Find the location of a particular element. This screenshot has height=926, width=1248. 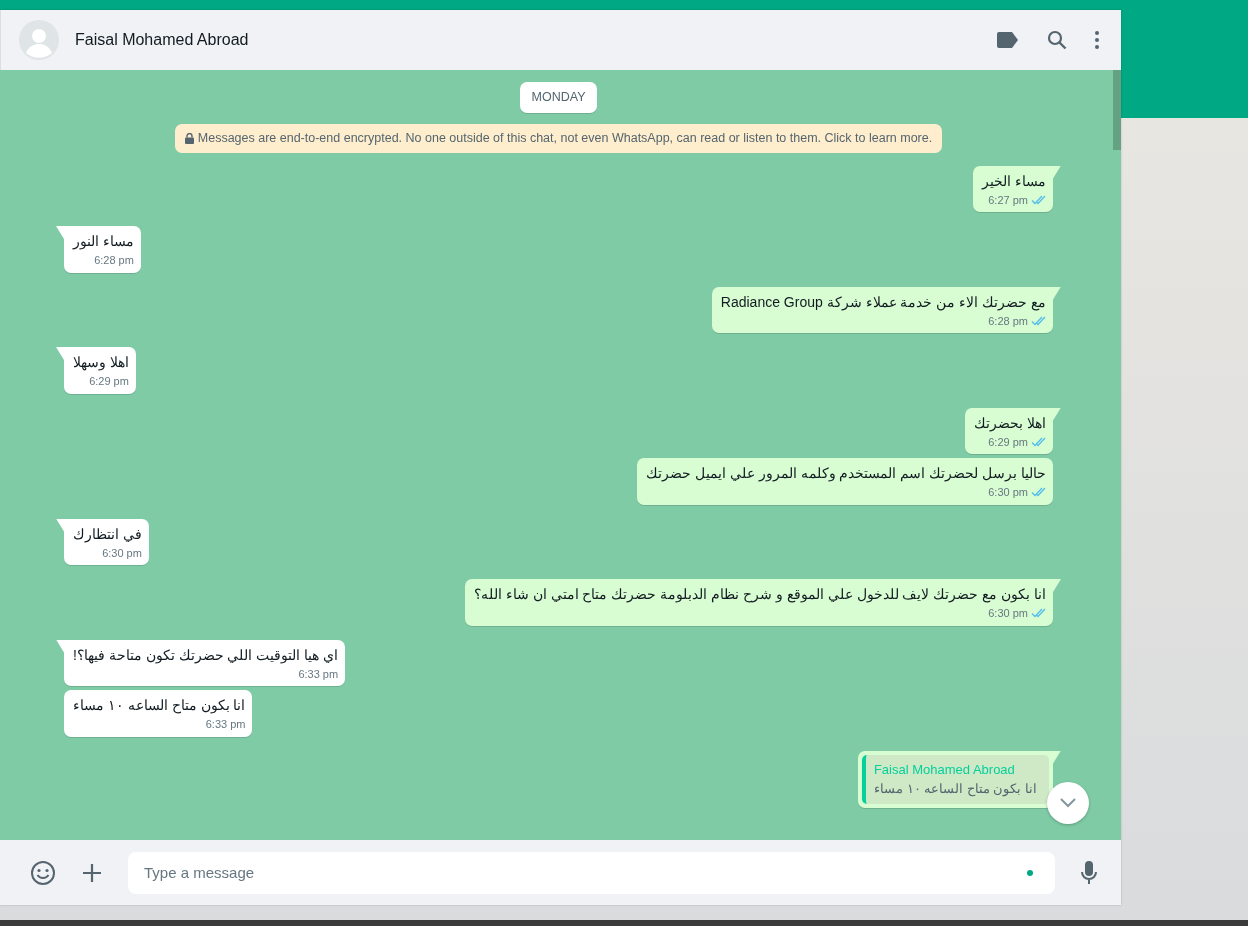

scroll-down-button is located at coordinates (1068, 803).